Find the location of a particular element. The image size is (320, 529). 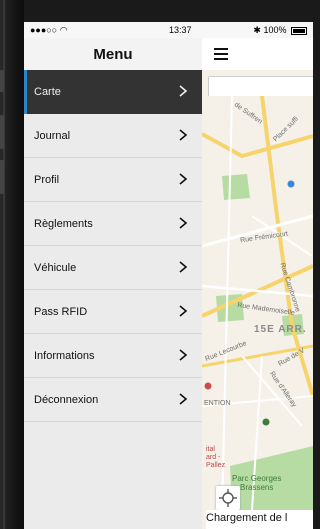

menu-item-label: Déconnexion is located at coordinates (66, 399).